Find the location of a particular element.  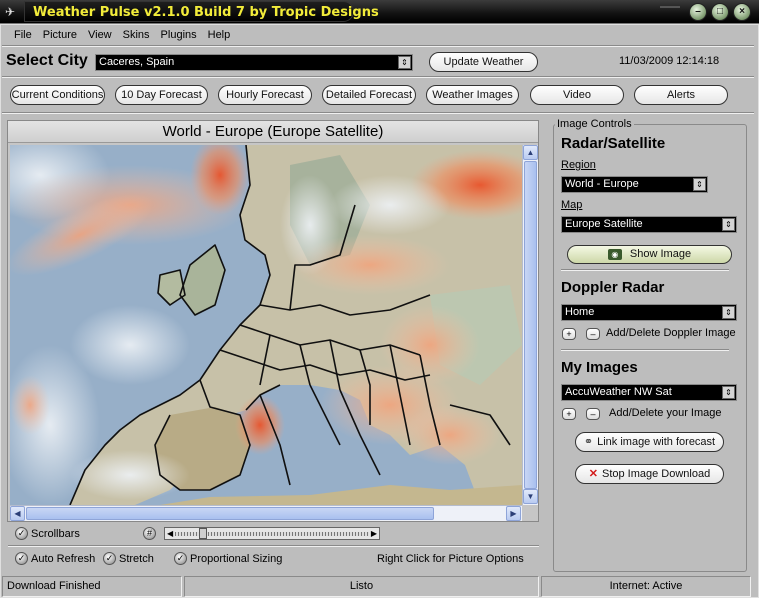

slider-right-icon: ▶ is located at coordinates (374, 533).